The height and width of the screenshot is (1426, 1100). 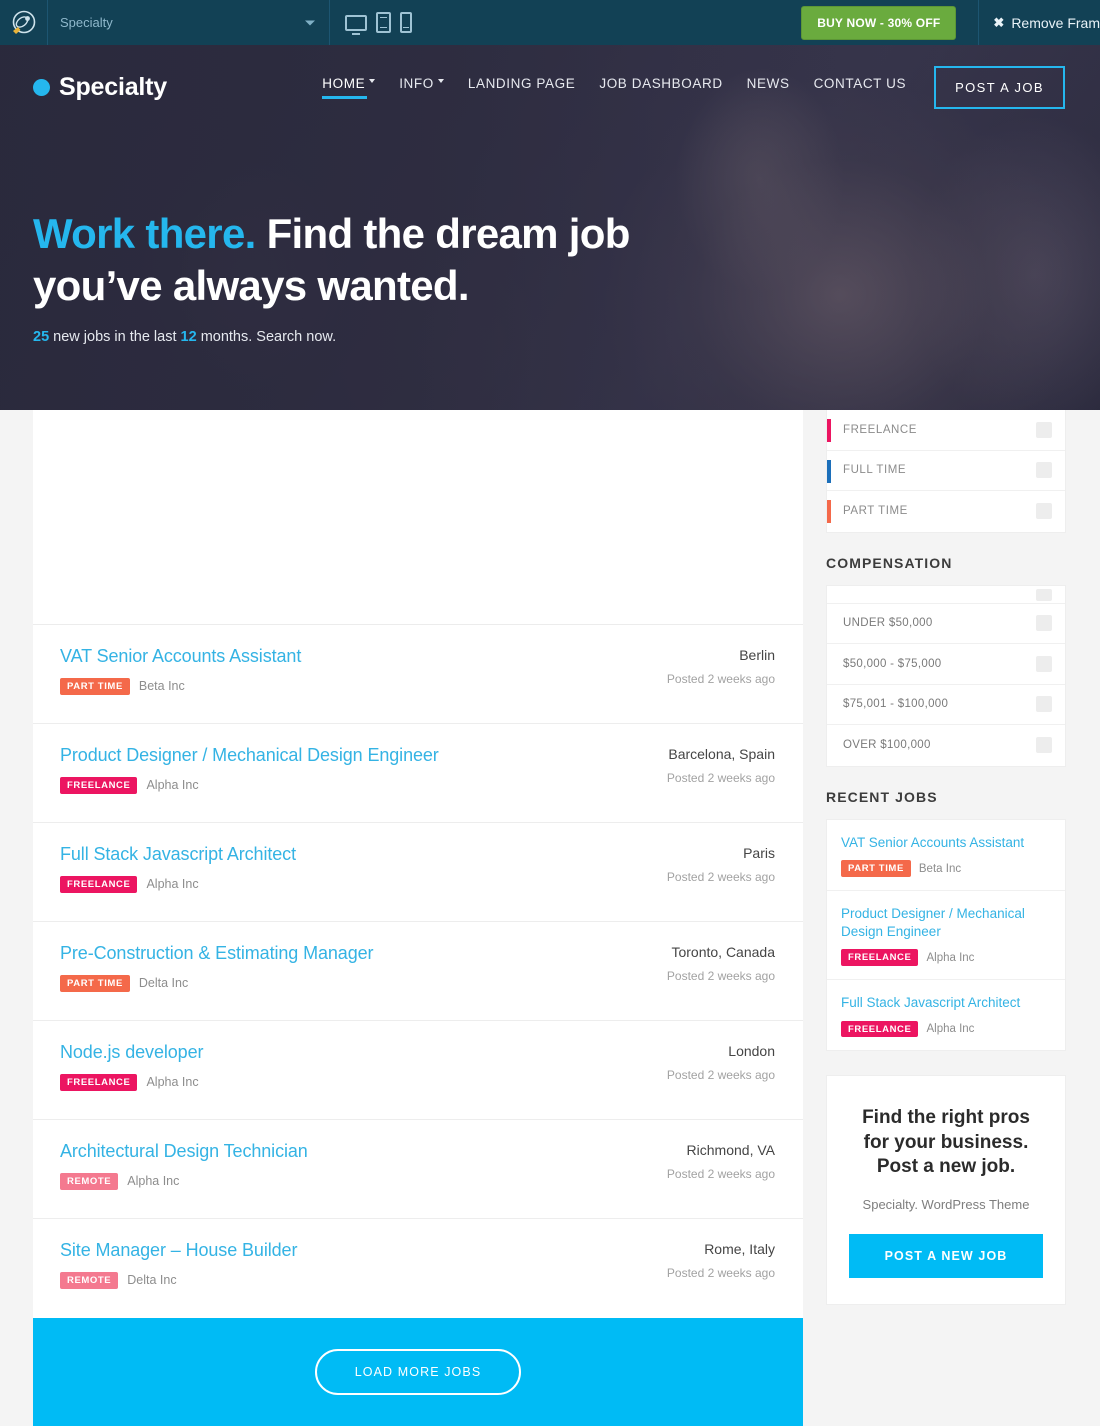 What do you see at coordinates (860, 87) in the screenshot?
I see `nav-item-contact-us: CONTACT US` at bounding box center [860, 87].